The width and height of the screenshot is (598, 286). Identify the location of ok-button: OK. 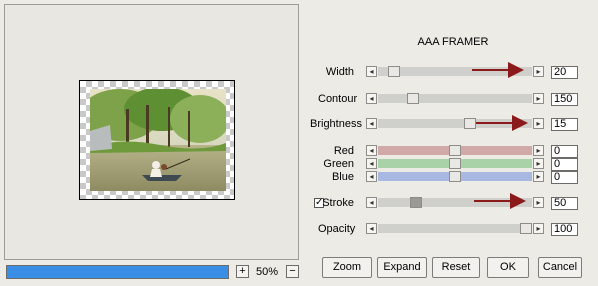
(508, 267).